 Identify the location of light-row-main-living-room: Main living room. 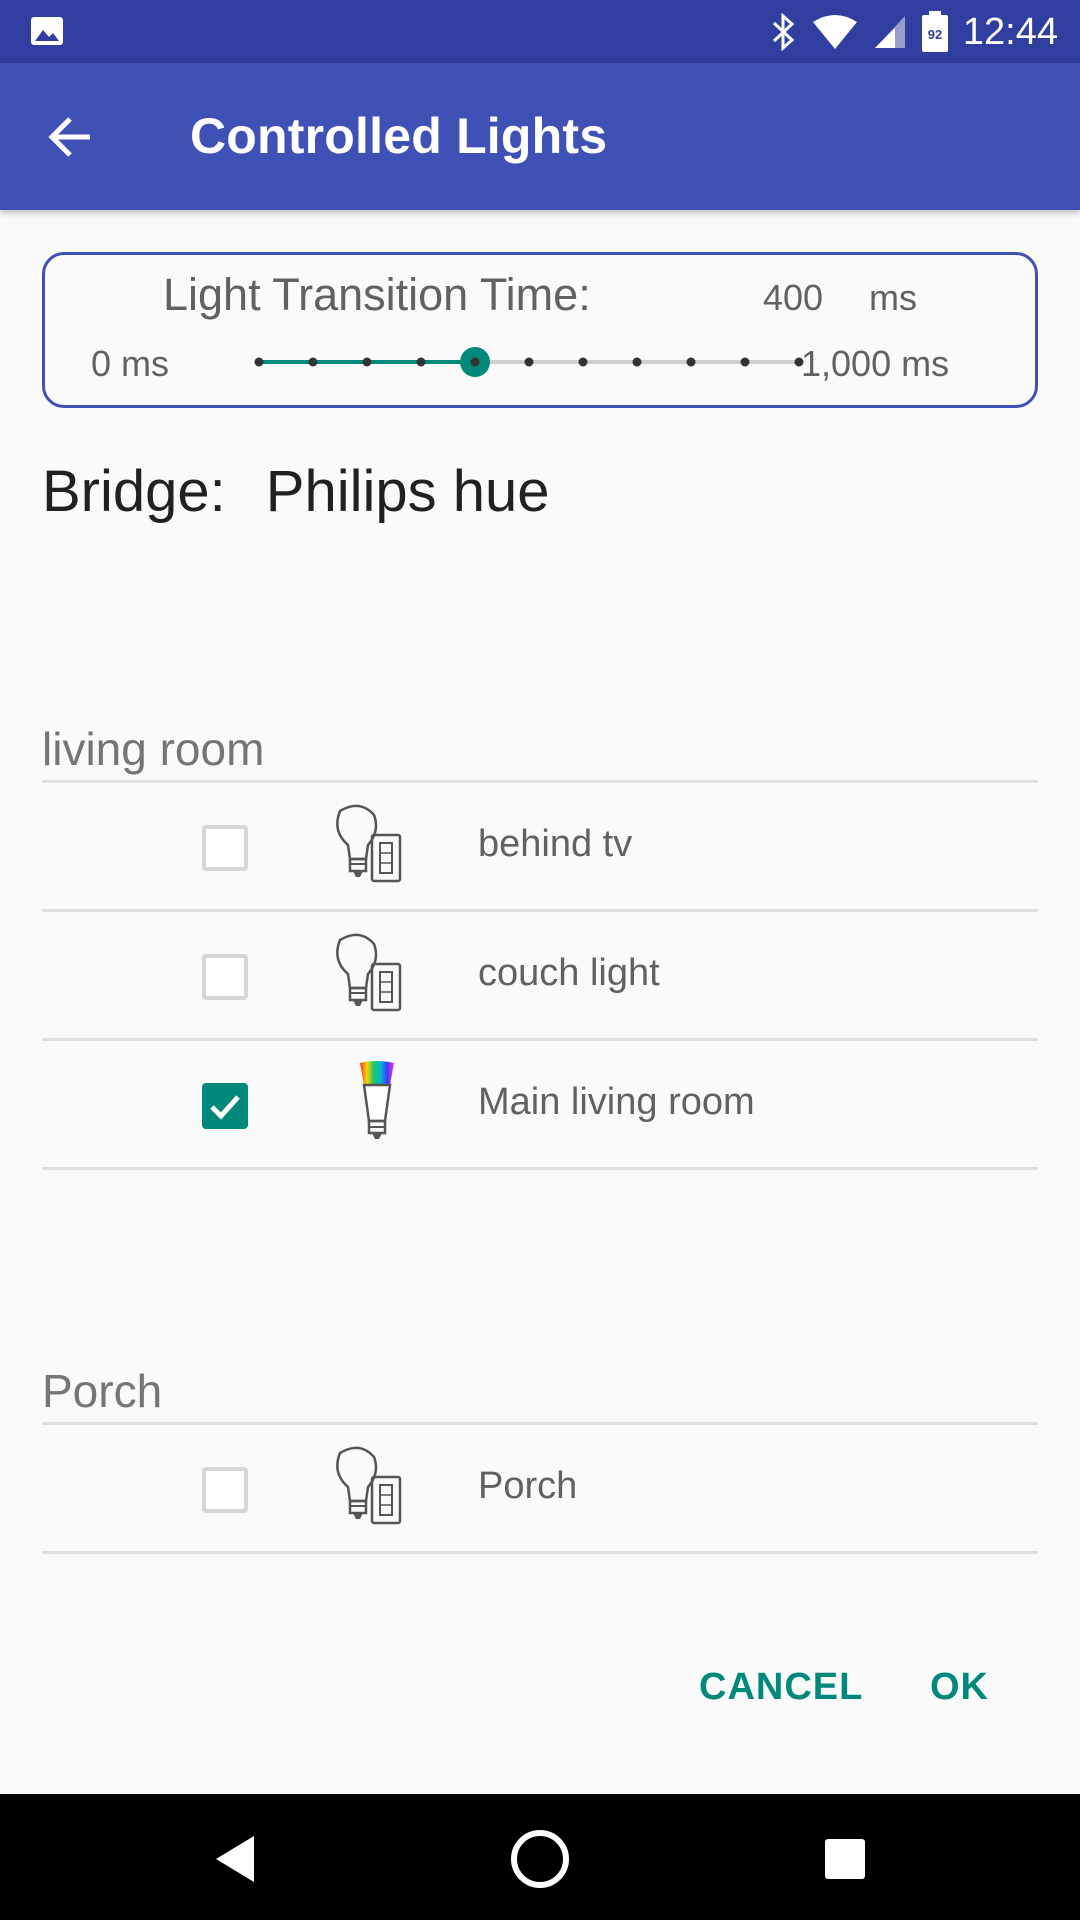
(540, 1105).